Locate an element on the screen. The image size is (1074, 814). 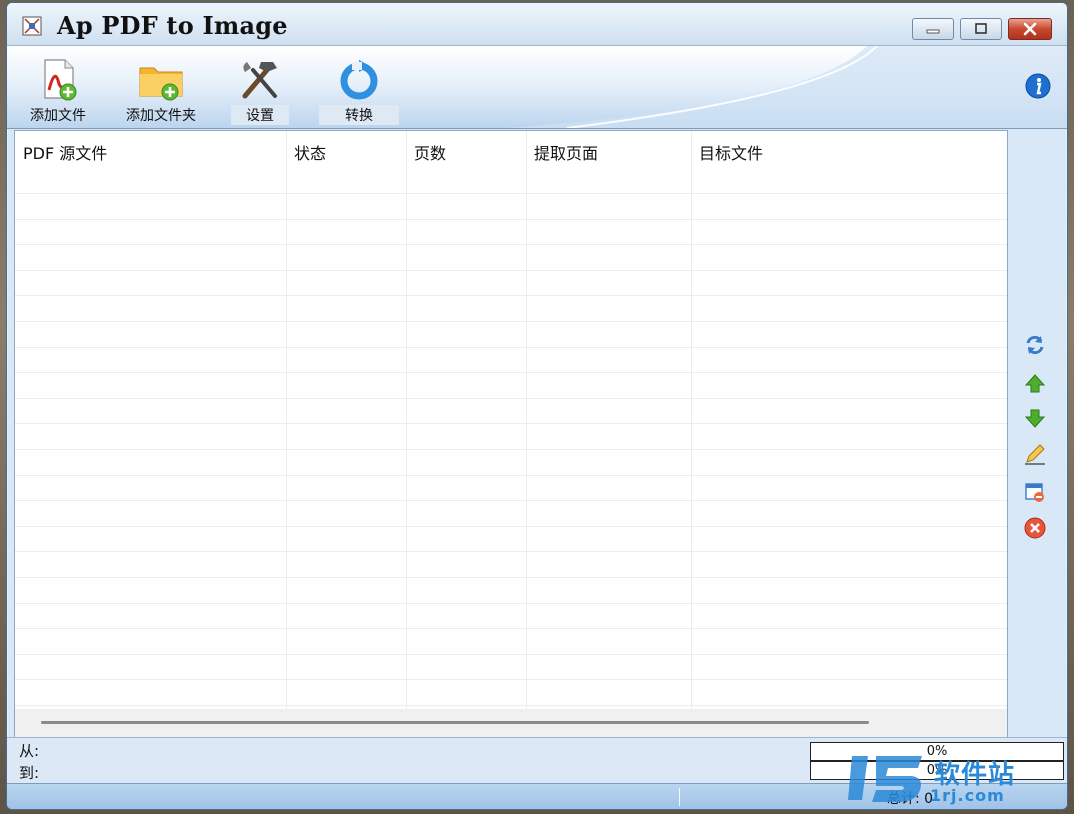
minimize-icon is located at coordinates (933, 31).